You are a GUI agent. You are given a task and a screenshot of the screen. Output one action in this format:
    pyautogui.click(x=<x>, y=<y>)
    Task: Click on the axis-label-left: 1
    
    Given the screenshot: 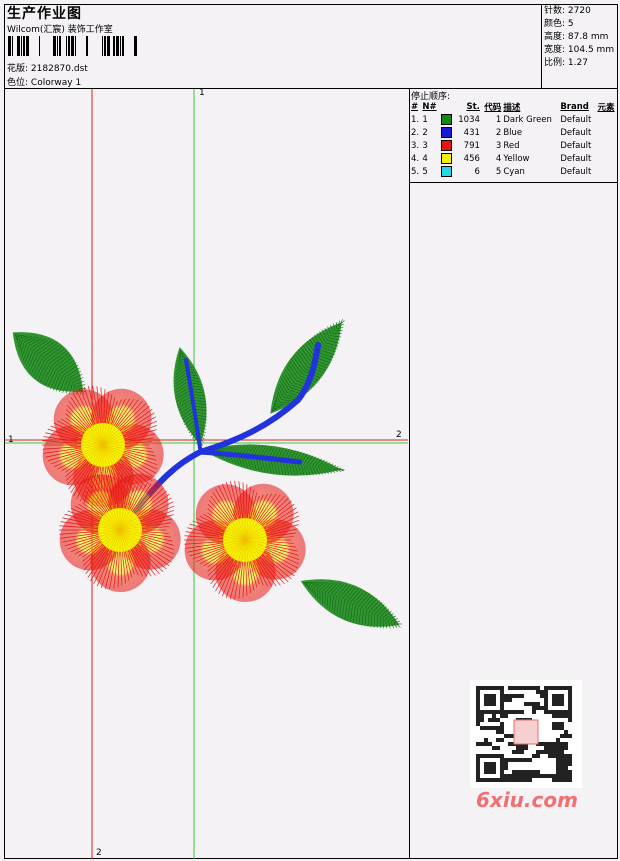 What is the action you would take?
    pyautogui.click(x=11, y=440)
    